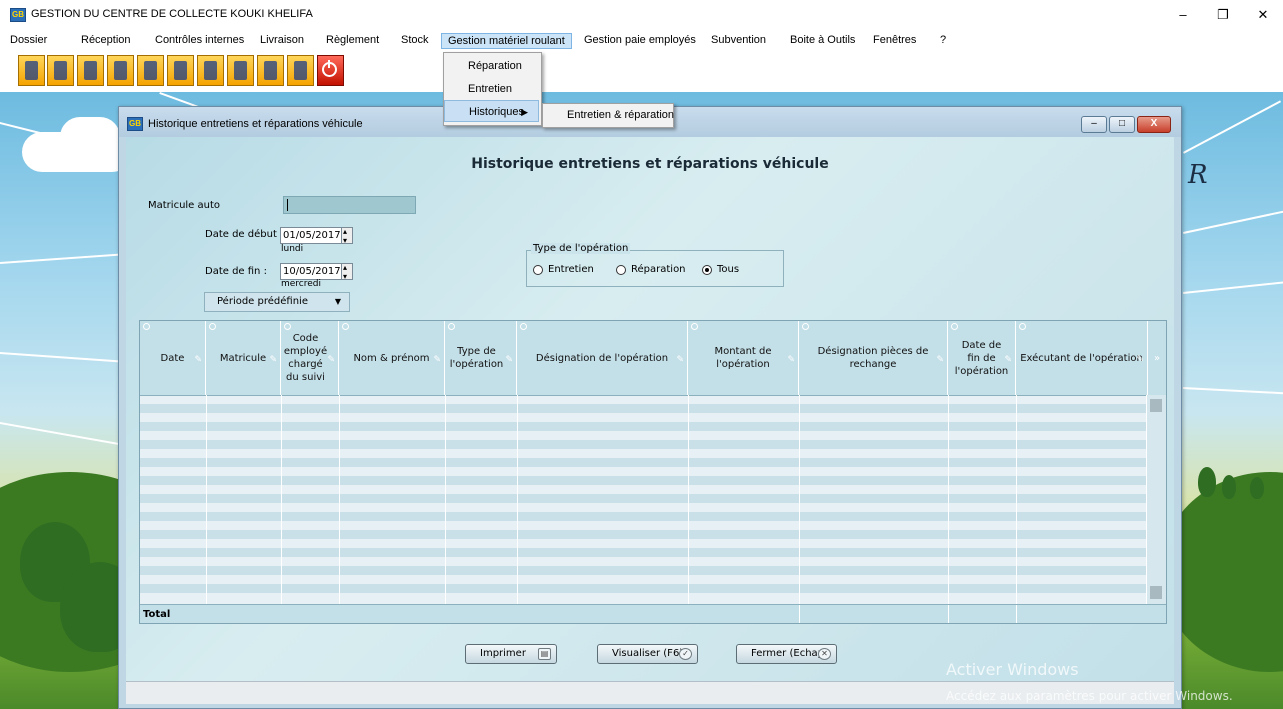 The image size is (1283, 709). I want to click on window-maximize-button: □, so click(1122, 124).